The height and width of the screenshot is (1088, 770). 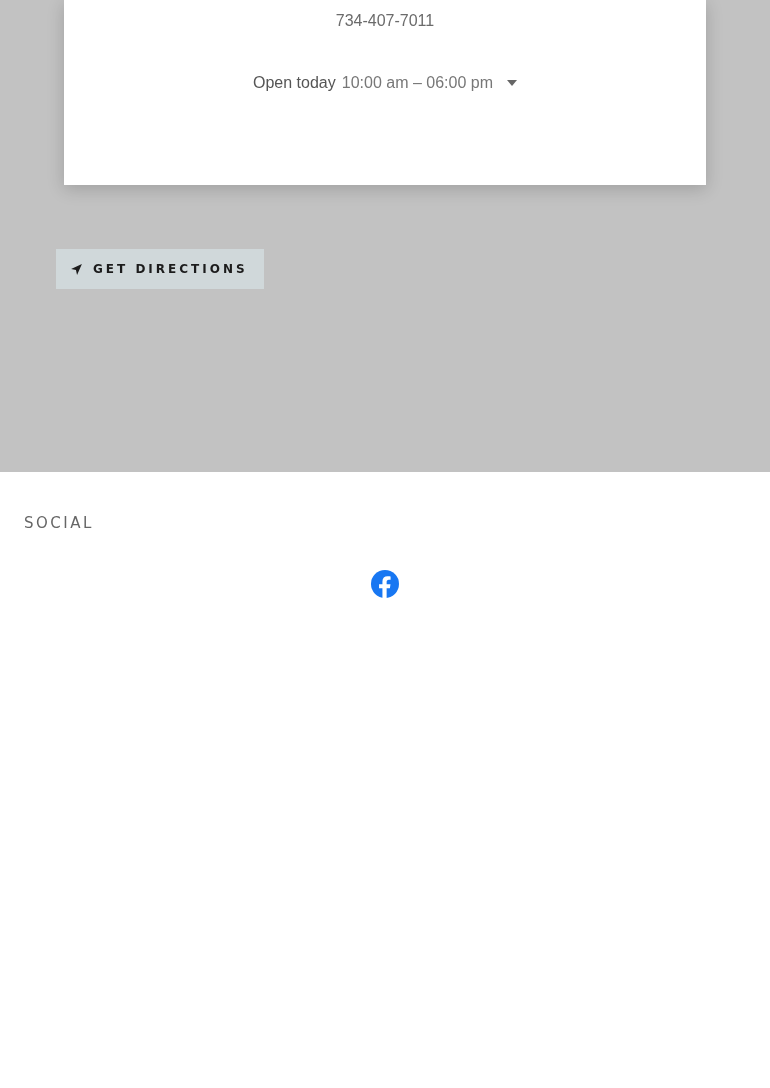 What do you see at coordinates (294, 83) in the screenshot?
I see `hours-label: Open today` at bounding box center [294, 83].